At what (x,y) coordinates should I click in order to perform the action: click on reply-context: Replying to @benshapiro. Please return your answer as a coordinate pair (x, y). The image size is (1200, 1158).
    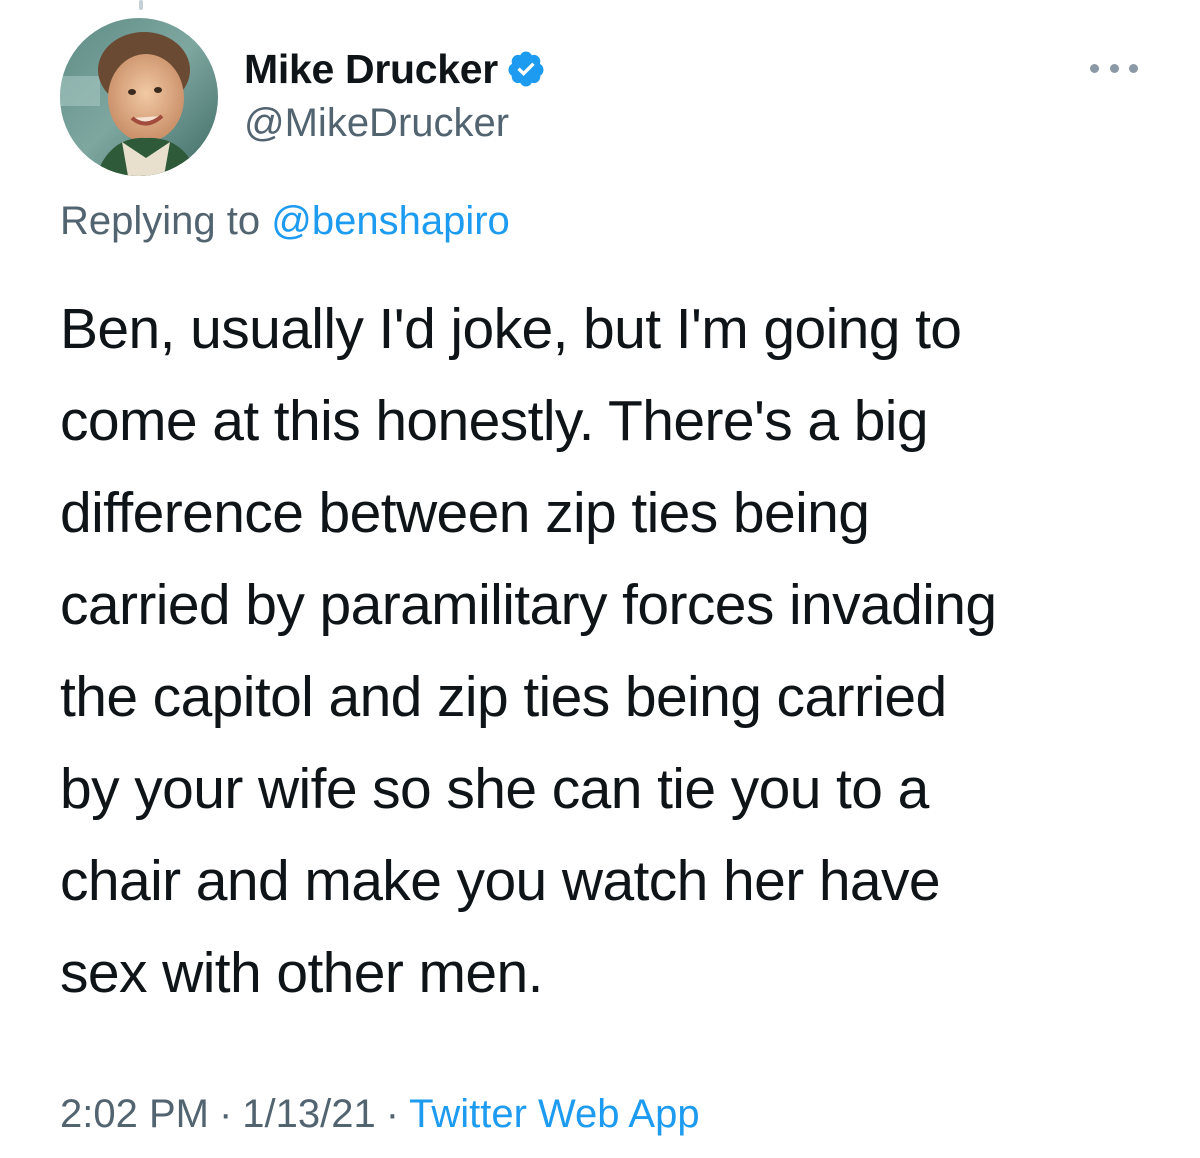
    Looking at the image, I should click on (285, 221).